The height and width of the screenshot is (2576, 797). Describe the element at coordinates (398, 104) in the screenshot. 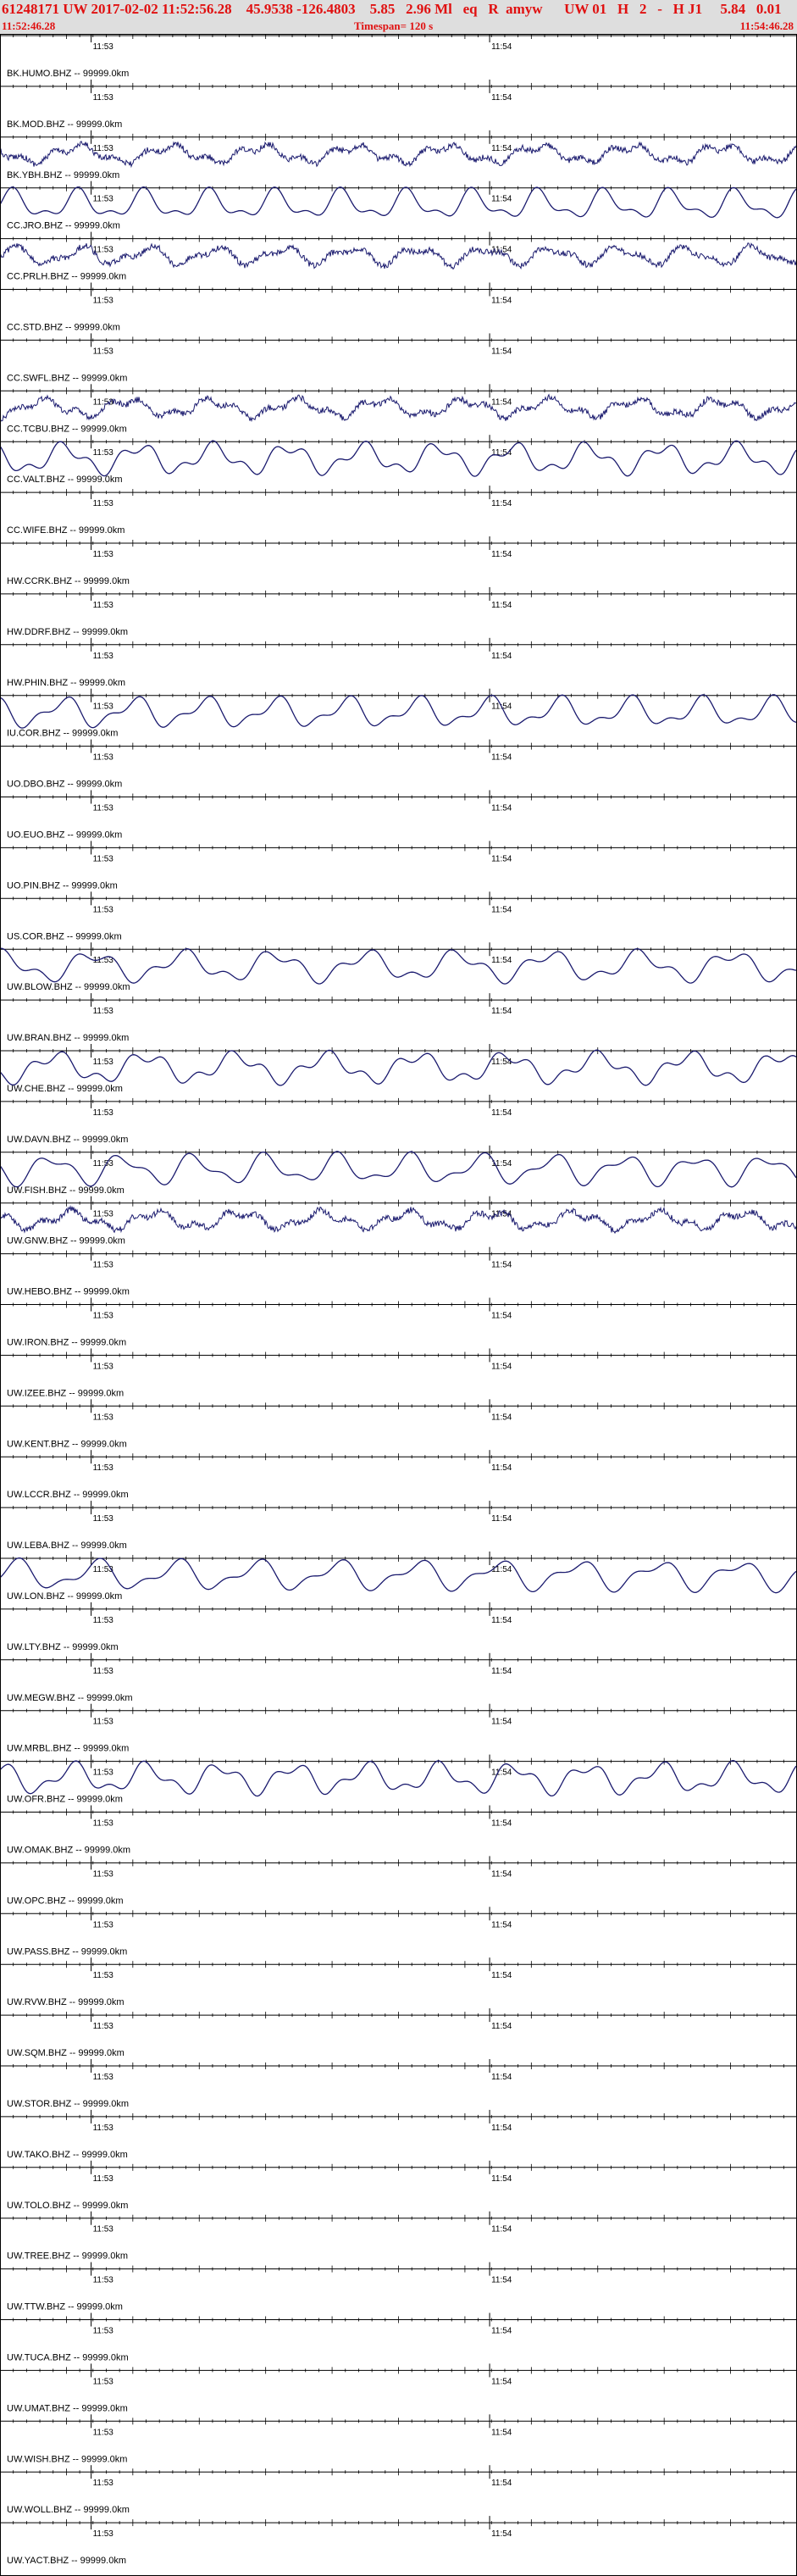

I see `trace-1: 11:53 11:54 BK.MOD.BHZ -- 99999.0km` at that location.